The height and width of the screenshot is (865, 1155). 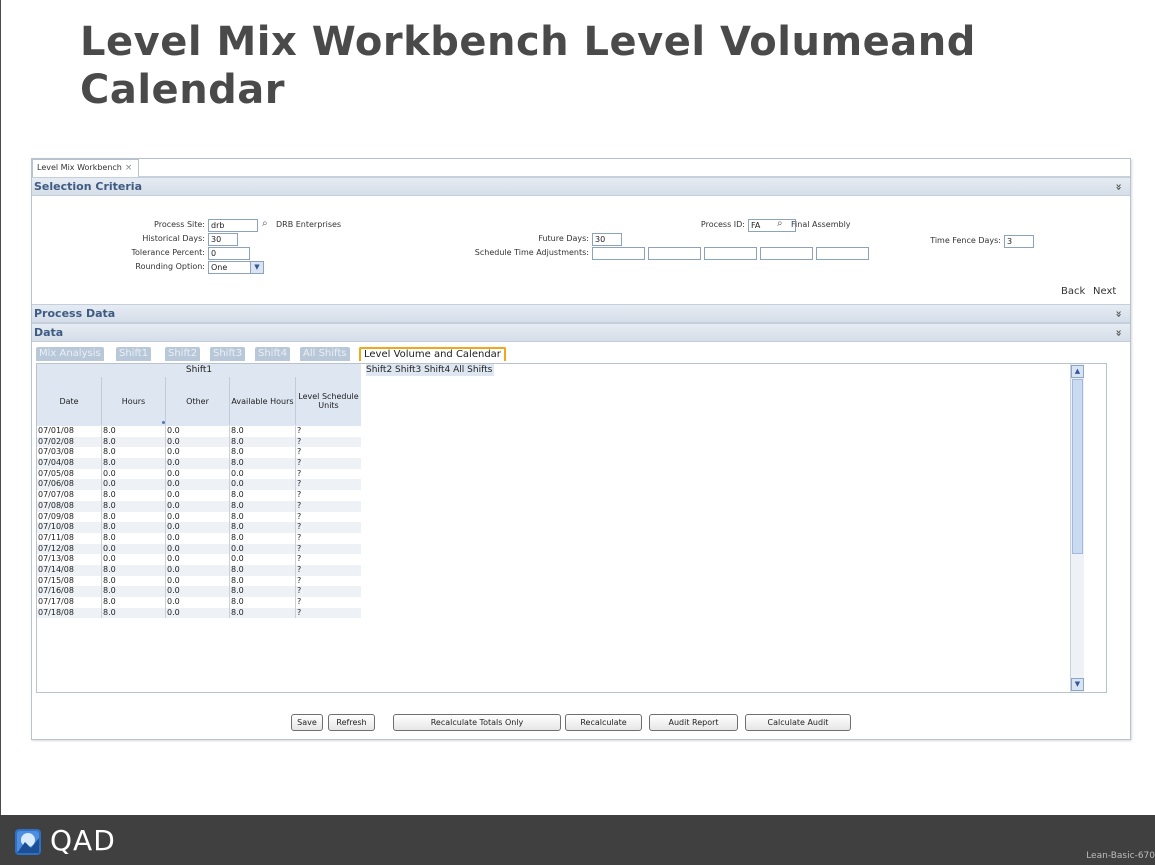 What do you see at coordinates (129, 168) in the screenshot?
I see `close-icon: ×` at bounding box center [129, 168].